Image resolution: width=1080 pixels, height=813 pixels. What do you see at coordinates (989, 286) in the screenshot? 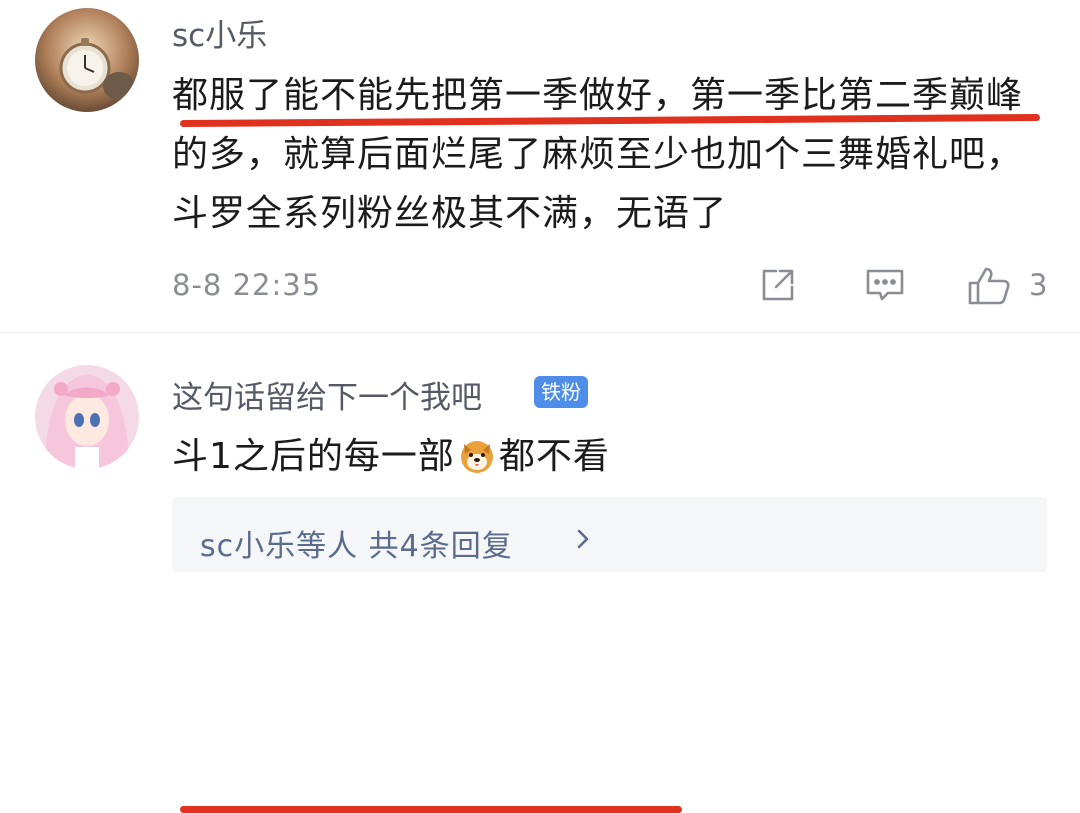
I see `like-icon` at bounding box center [989, 286].